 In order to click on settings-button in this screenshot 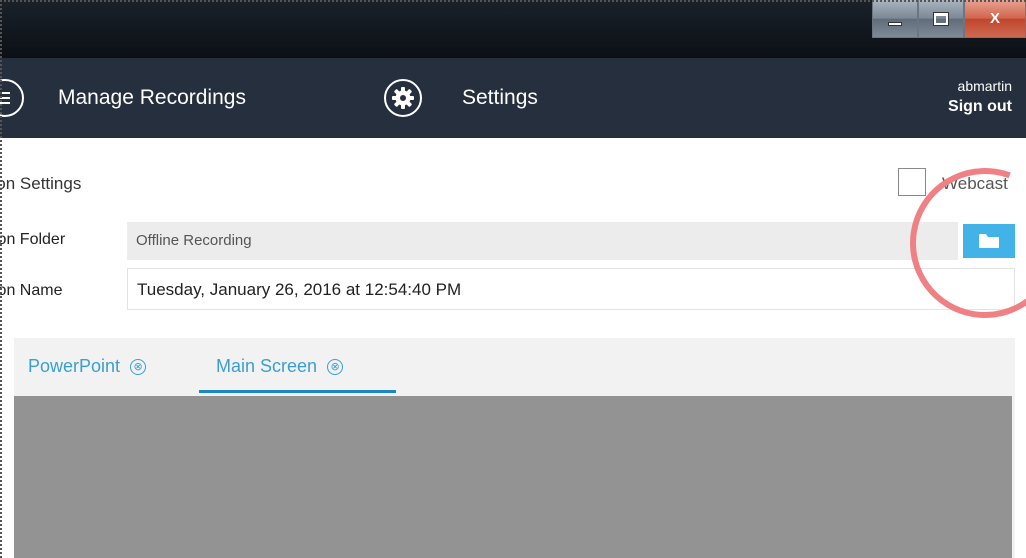, I will do `click(403, 98)`.